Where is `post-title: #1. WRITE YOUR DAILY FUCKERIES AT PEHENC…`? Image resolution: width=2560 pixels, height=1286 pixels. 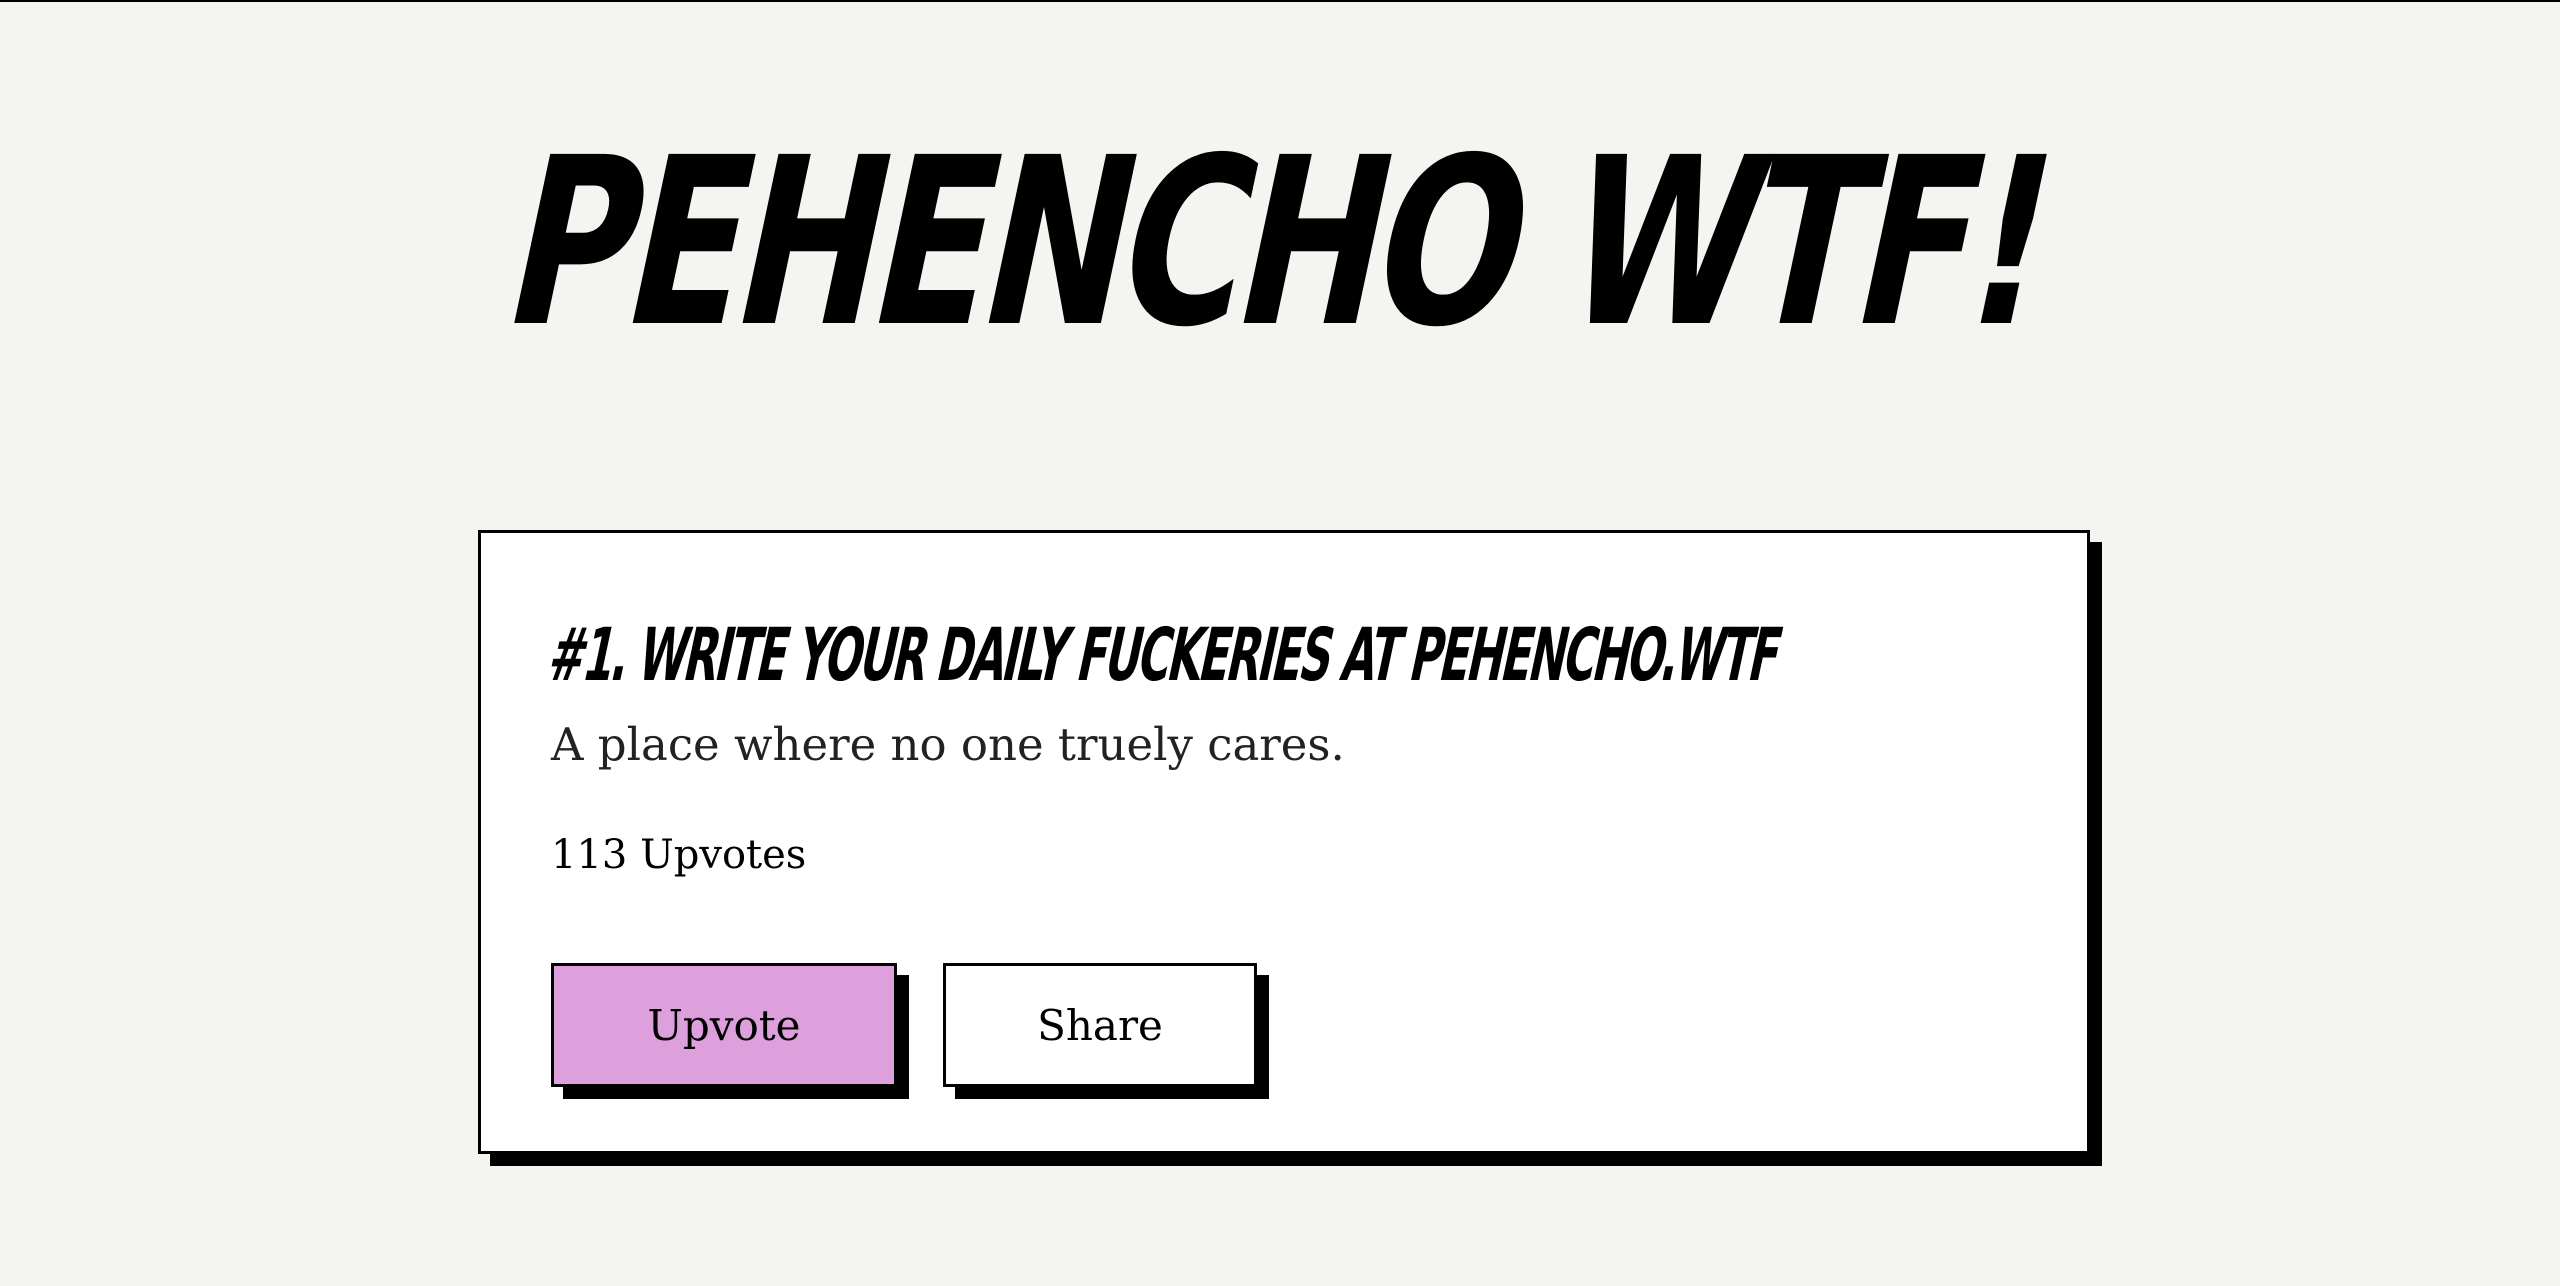
post-title: #1. WRITE YOUR DAILY FUCKERIES AT PEHENC… is located at coordinates (1164, 655).